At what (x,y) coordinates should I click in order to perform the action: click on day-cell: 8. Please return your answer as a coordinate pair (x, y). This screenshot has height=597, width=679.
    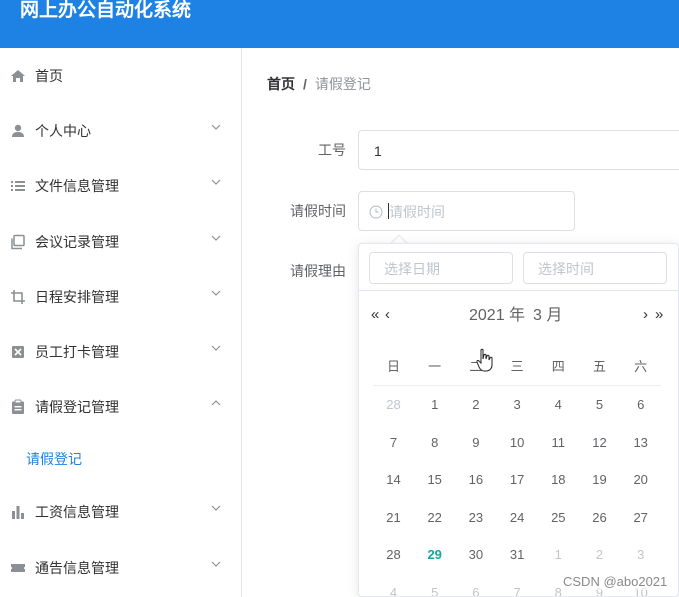
    Looking at the image, I should click on (434, 443).